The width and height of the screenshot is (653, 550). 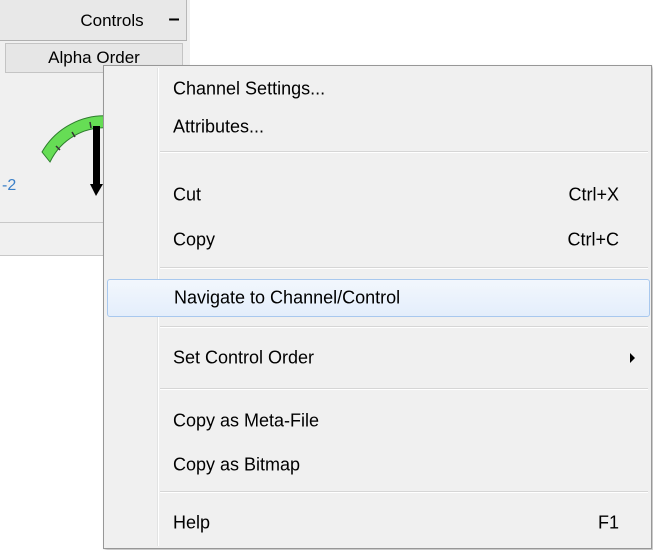 What do you see at coordinates (96, 157) in the screenshot?
I see `gauge-needle` at bounding box center [96, 157].